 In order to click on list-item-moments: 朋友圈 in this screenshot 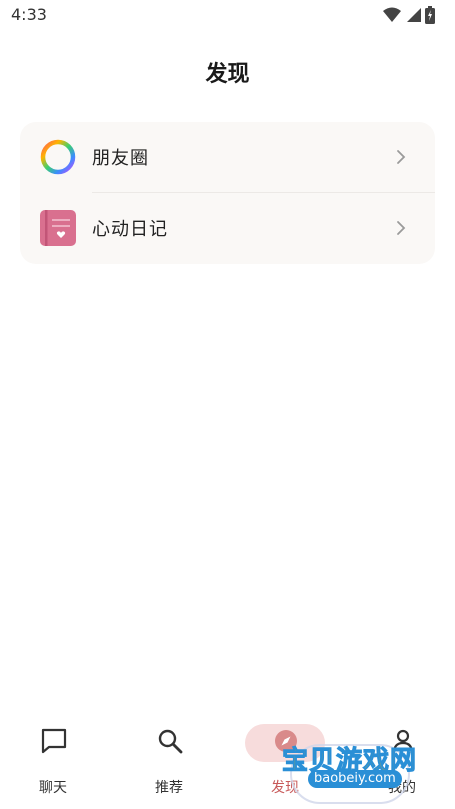, I will do `click(227, 157)`.